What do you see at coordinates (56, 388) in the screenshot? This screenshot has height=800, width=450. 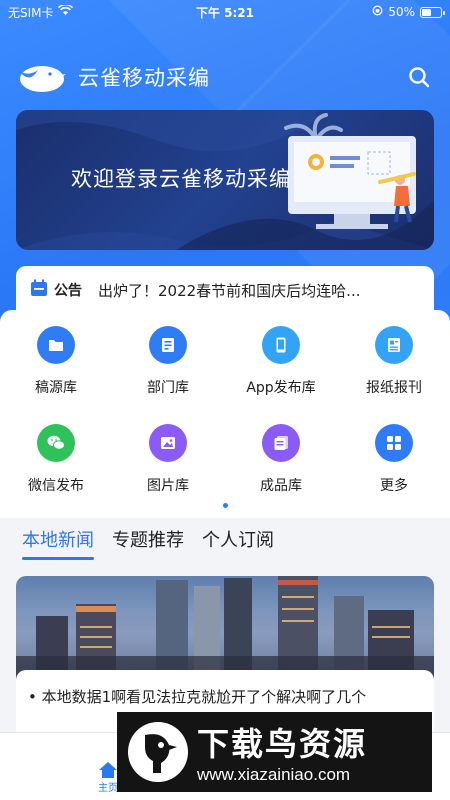 I see `grid-label: 稿源库` at bounding box center [56, 388].